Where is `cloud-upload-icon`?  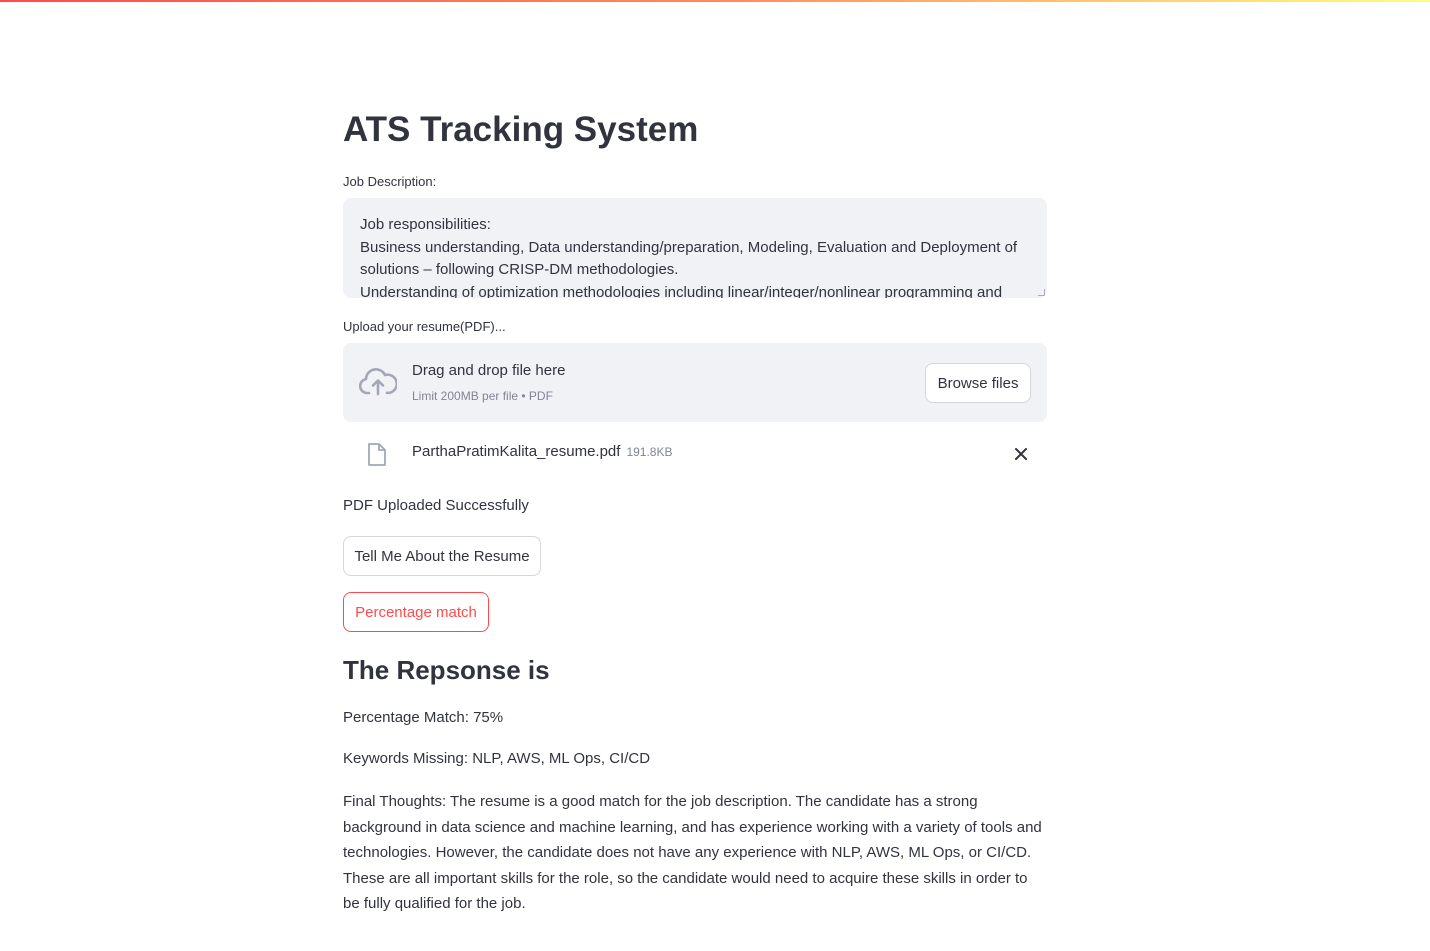 cloud-upload-icon is located at coordinates (378, 382).